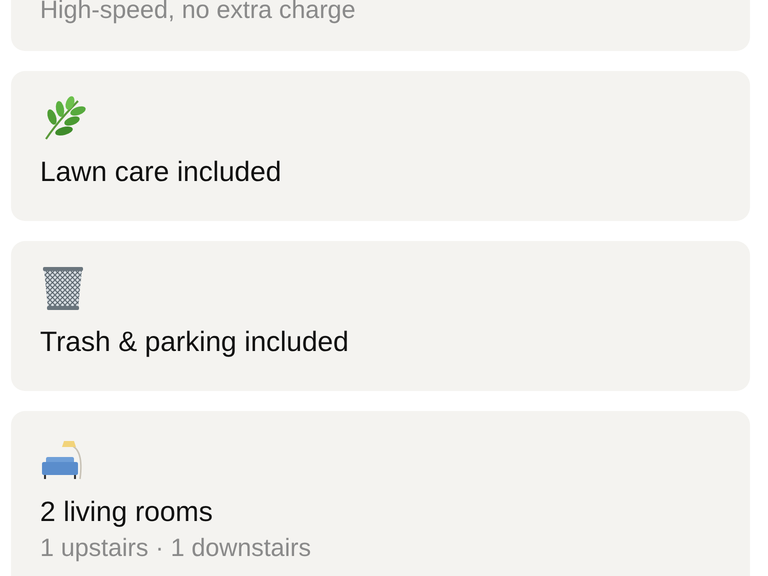 The image size is (768, 576). What do you see at coordinates (194, 342) in the screenshot?
I see `feature-title: Trash & parking included` at bounding box center [194, 342].